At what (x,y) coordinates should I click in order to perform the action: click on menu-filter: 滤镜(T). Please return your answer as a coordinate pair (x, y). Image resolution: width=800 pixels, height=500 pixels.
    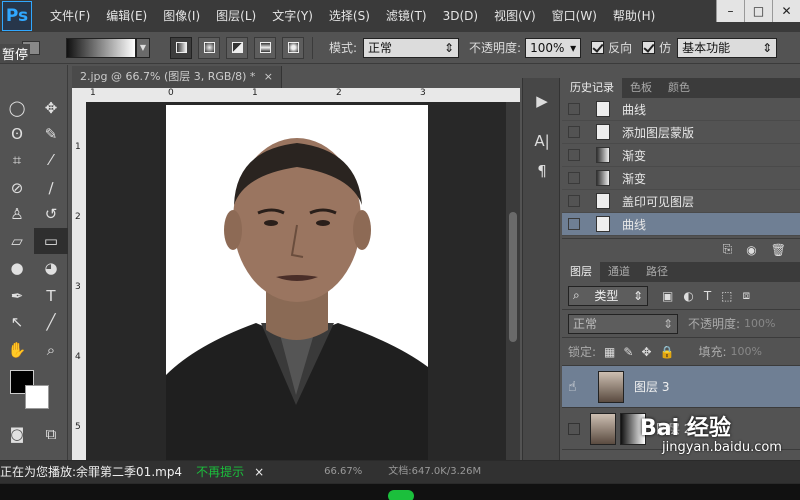
    Looking at the image, I should click on (406, 16).